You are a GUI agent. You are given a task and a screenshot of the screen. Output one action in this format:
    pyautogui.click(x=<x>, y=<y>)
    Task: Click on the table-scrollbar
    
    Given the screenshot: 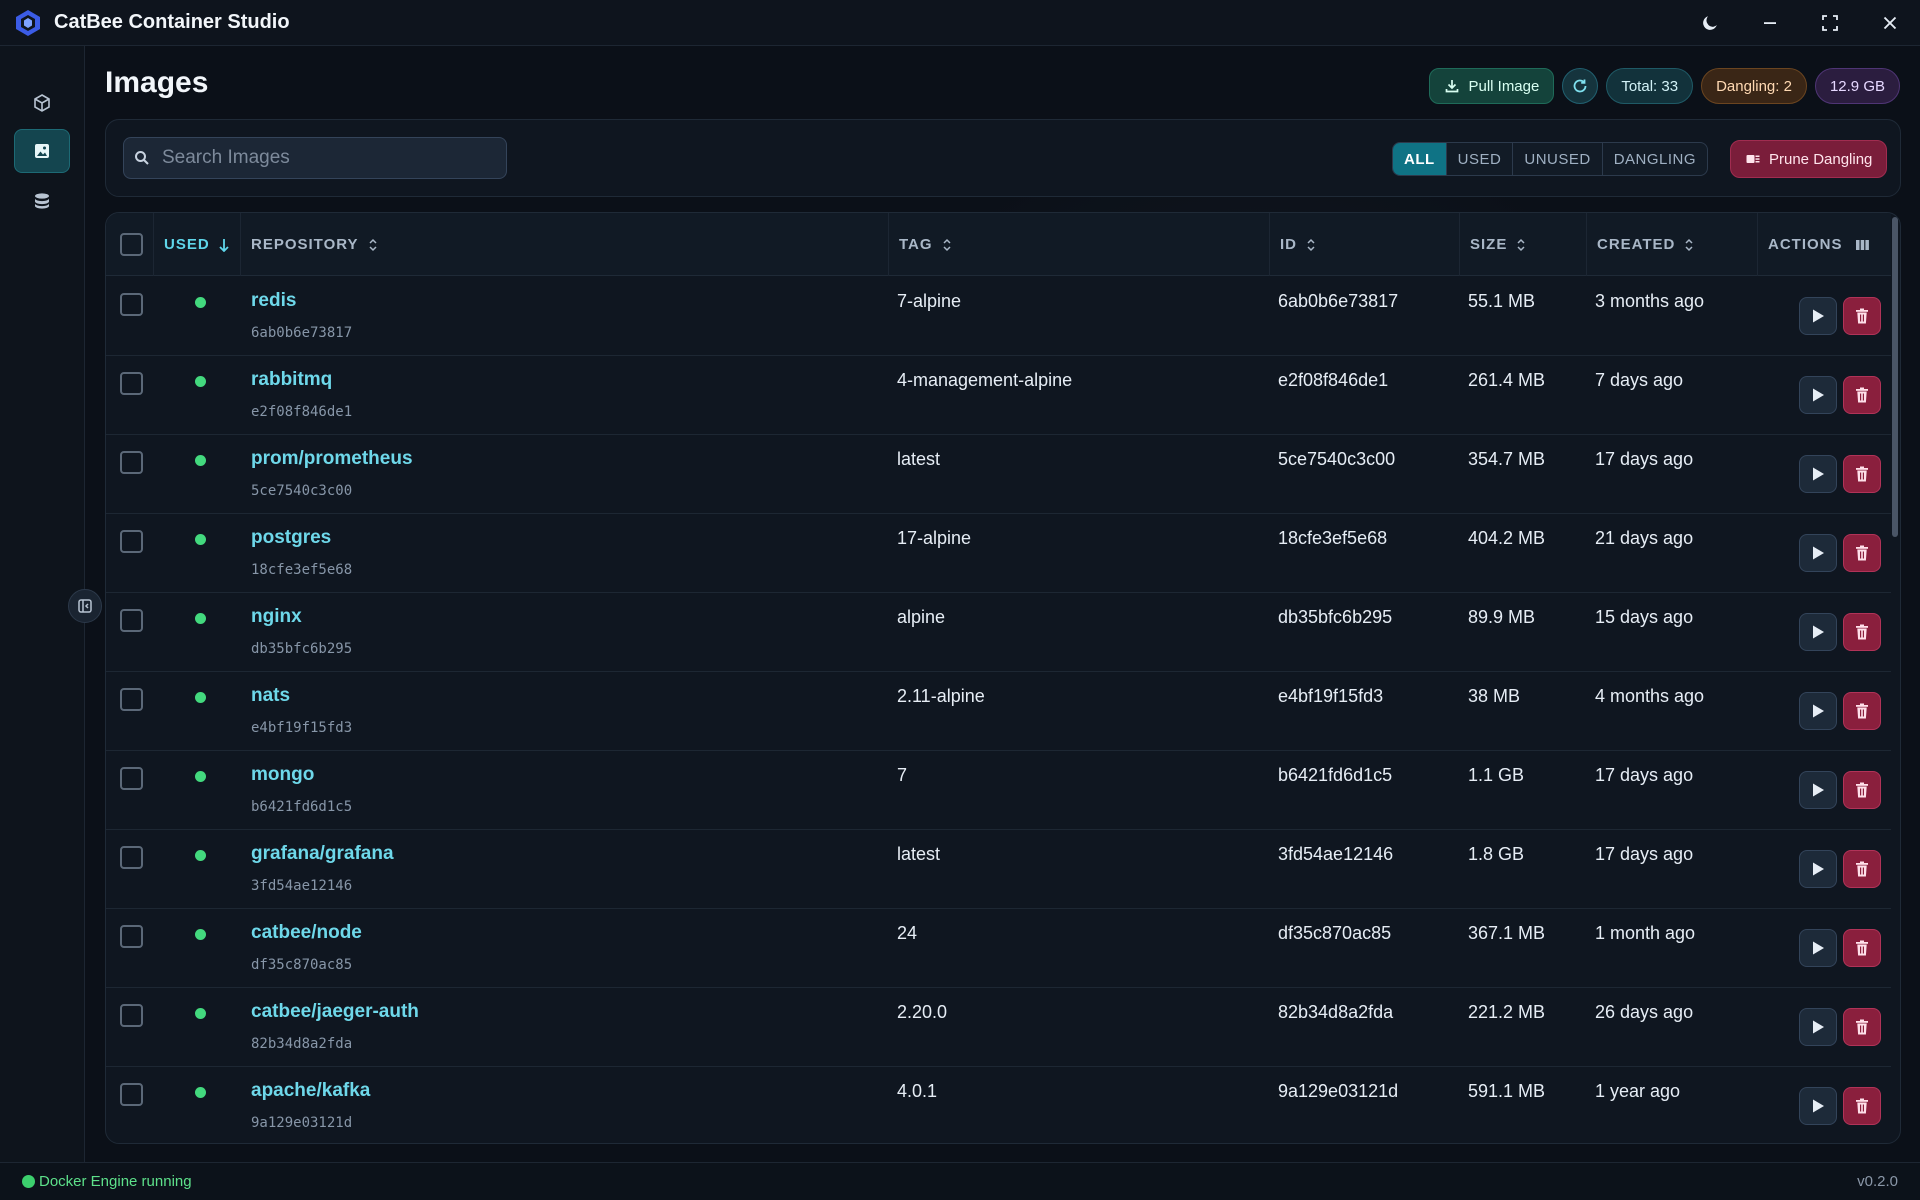 What is the action you would take?
    pyautogui.click(x=1895, y=377)
    